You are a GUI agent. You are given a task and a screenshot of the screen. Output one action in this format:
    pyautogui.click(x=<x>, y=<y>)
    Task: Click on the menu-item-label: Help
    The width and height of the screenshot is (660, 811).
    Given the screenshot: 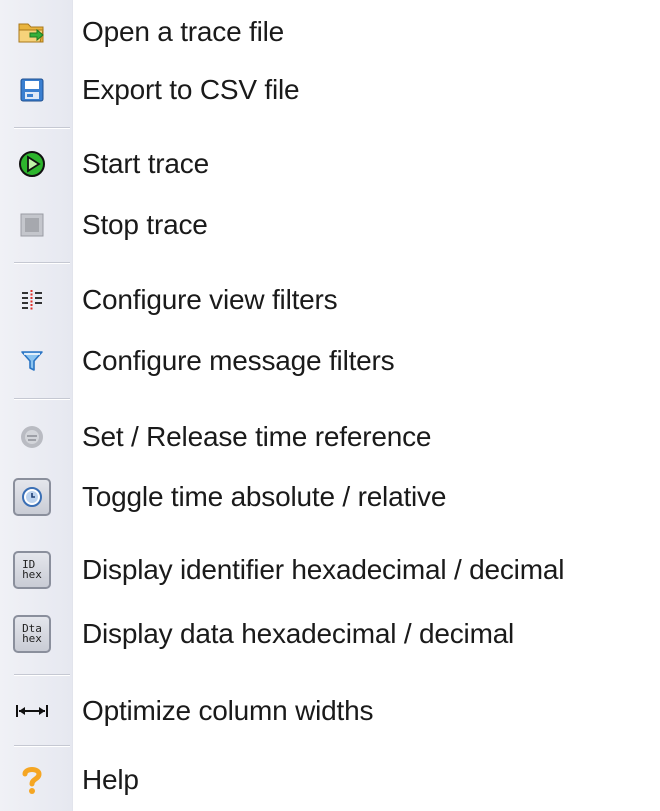 What is the action you would take?
    pyautogui.click(x=110, y=779)
    